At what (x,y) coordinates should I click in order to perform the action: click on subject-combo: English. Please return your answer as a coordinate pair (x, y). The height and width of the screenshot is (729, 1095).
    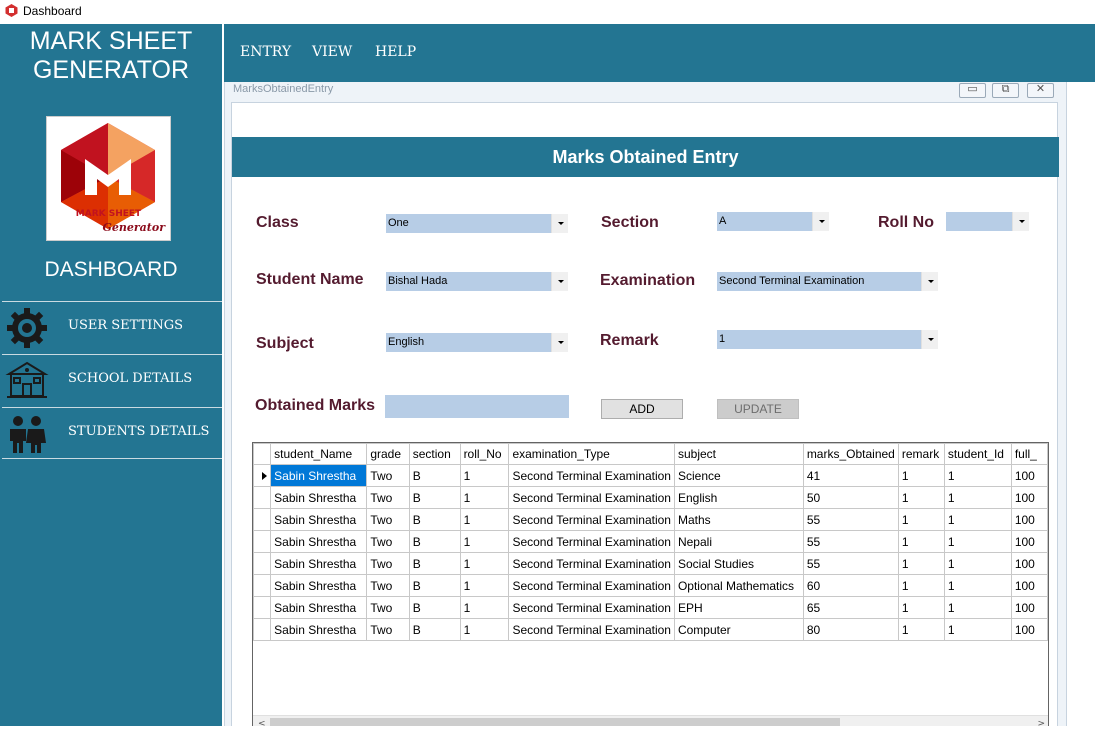
    Looking at the image, I should click on (477, 342).